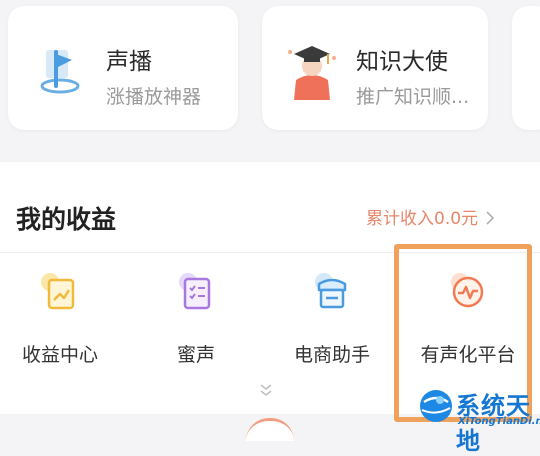 Image resolution: width=540 pixels, height=456 pixels. What do you see at coordinates (266, 390) in the screenshot?
I see `expand-chevron-icon` at bounding box center [266, 390].